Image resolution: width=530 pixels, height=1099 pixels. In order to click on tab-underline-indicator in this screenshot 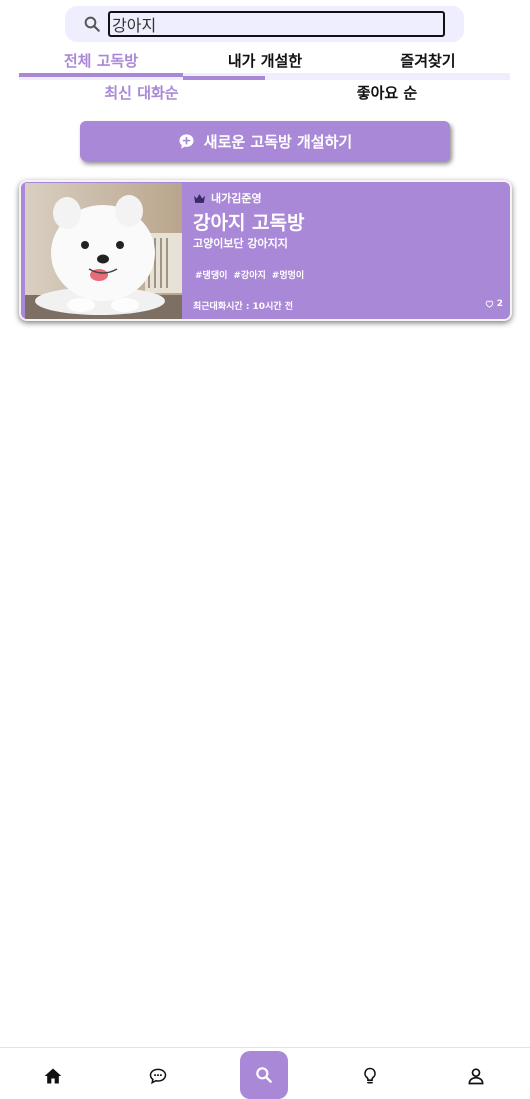, I will do `click(224, 78)`.